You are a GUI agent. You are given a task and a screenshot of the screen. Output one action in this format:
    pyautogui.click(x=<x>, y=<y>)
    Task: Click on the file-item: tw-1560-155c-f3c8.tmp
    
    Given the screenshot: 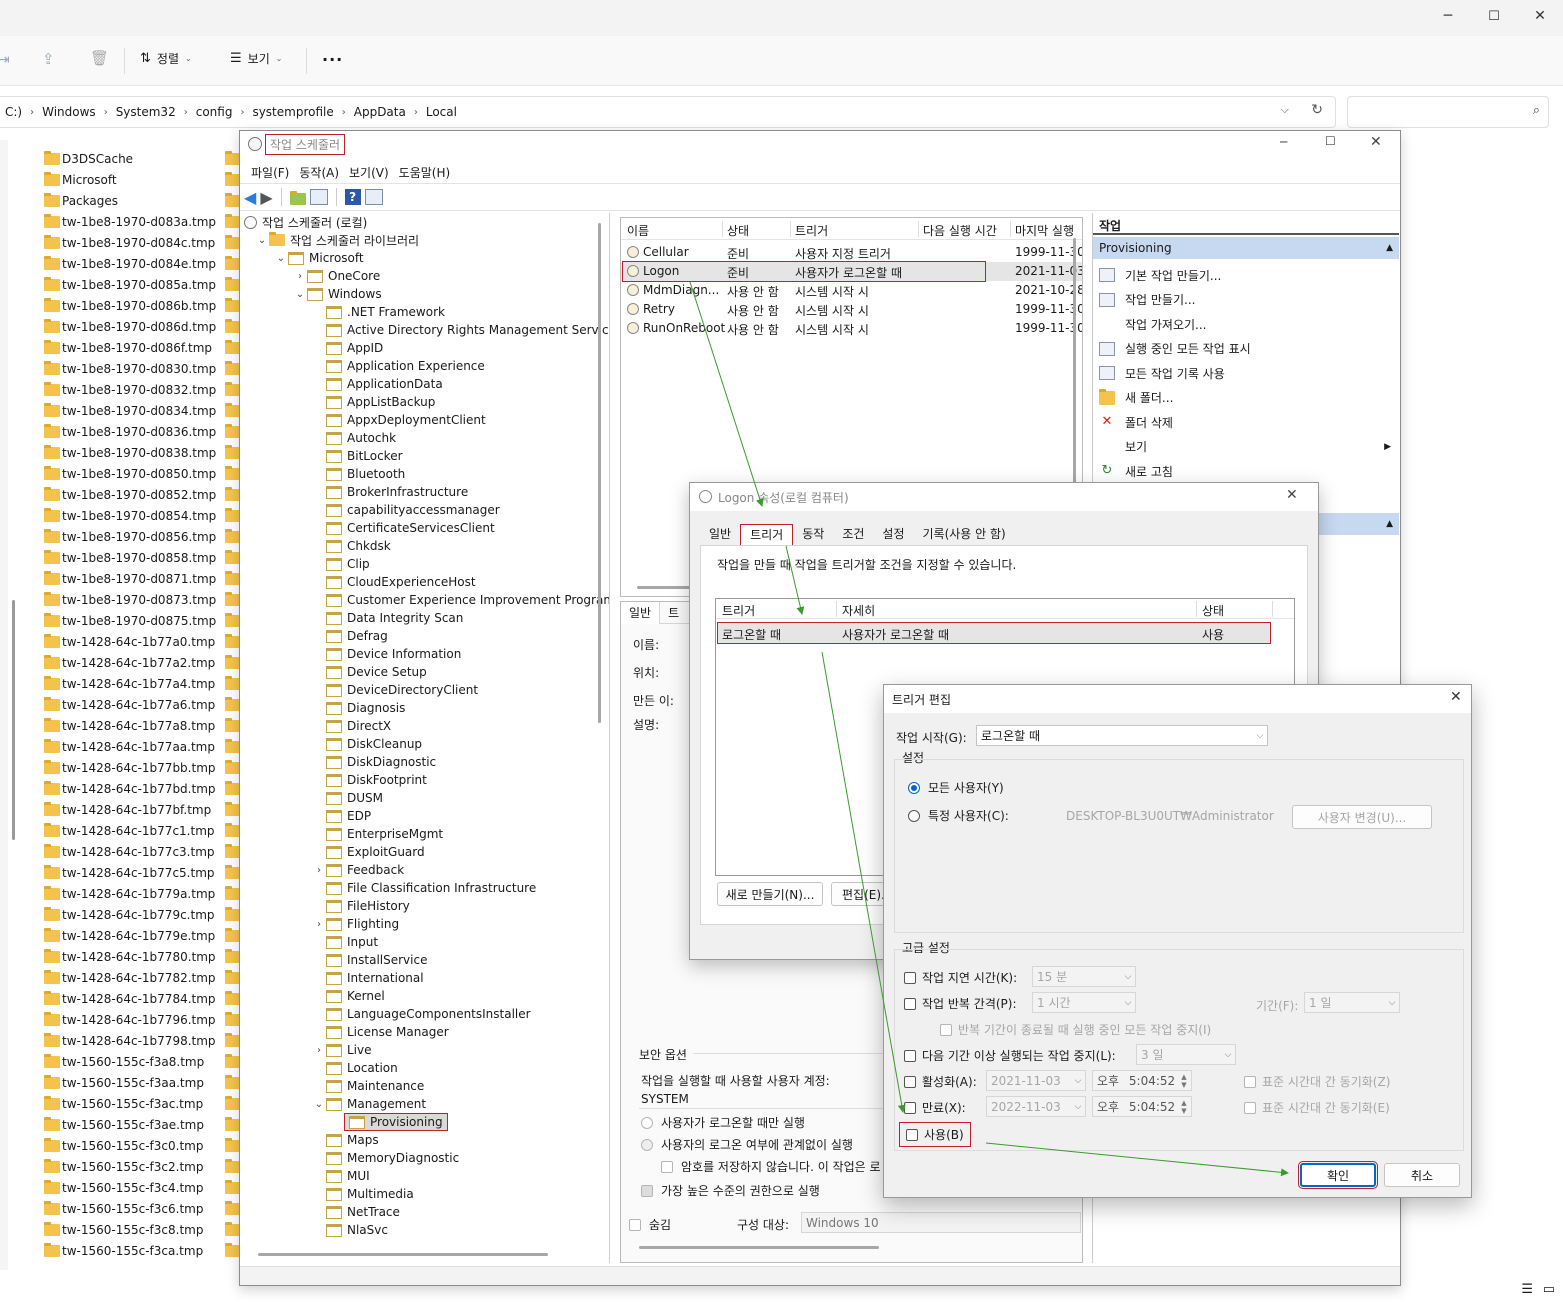 What is the action you would take?
    pyautogui.click(x=139, y=1229)
    